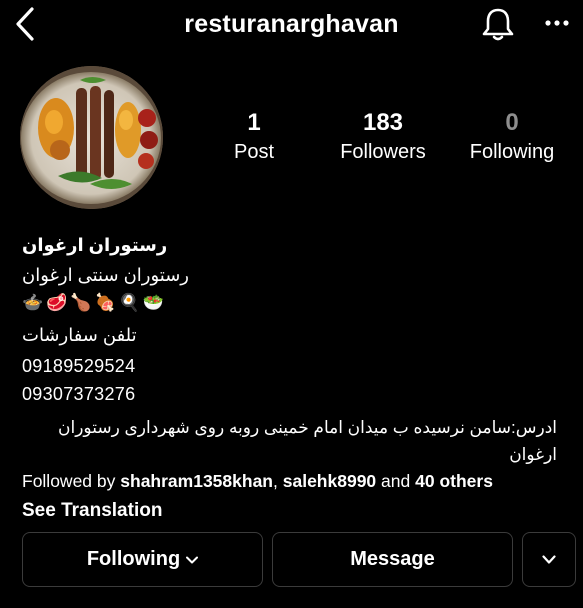 The image size is (583, 608). What do you see at coordinates (512, 152) in the screenshot?
I see `following-count-label: Following` at bounding box center [512, 152].